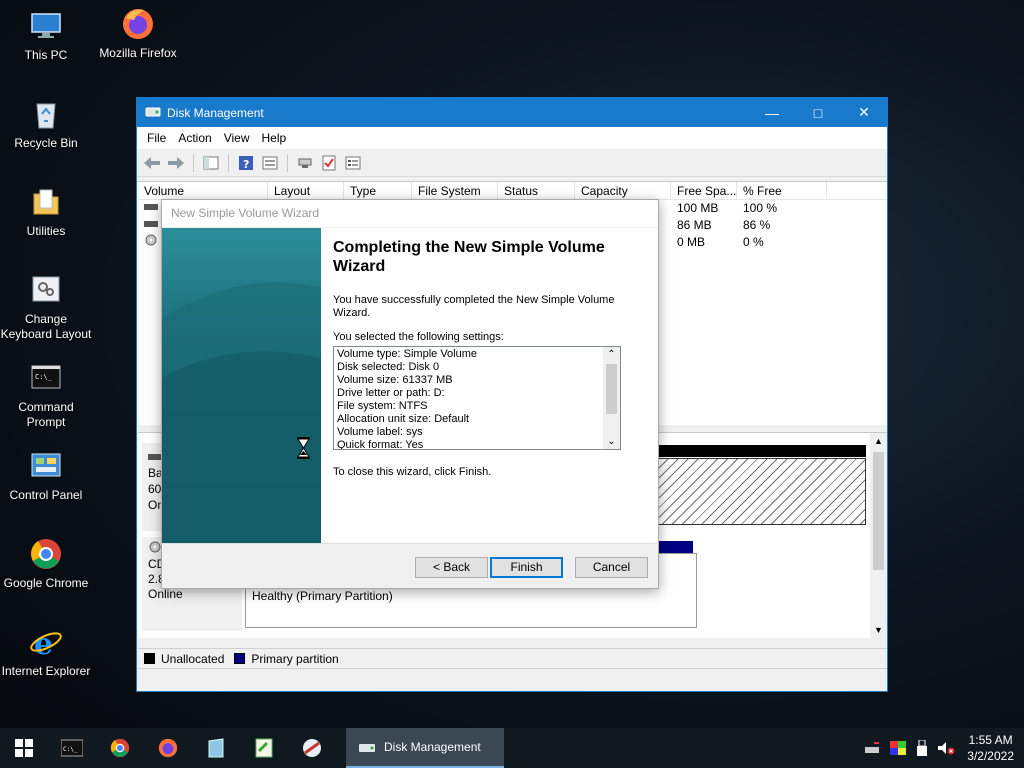 Image resolution: width=1024 pixels, height=768 pixels. I want to click on command-prompt-icon: C:\_, so click(72, 748).